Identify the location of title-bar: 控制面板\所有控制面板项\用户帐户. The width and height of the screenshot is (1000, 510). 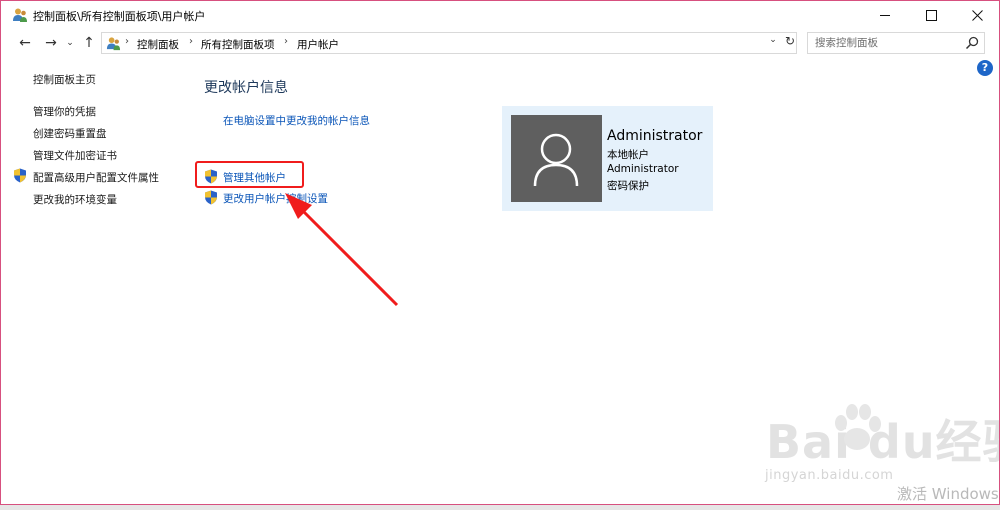
(500, 15).